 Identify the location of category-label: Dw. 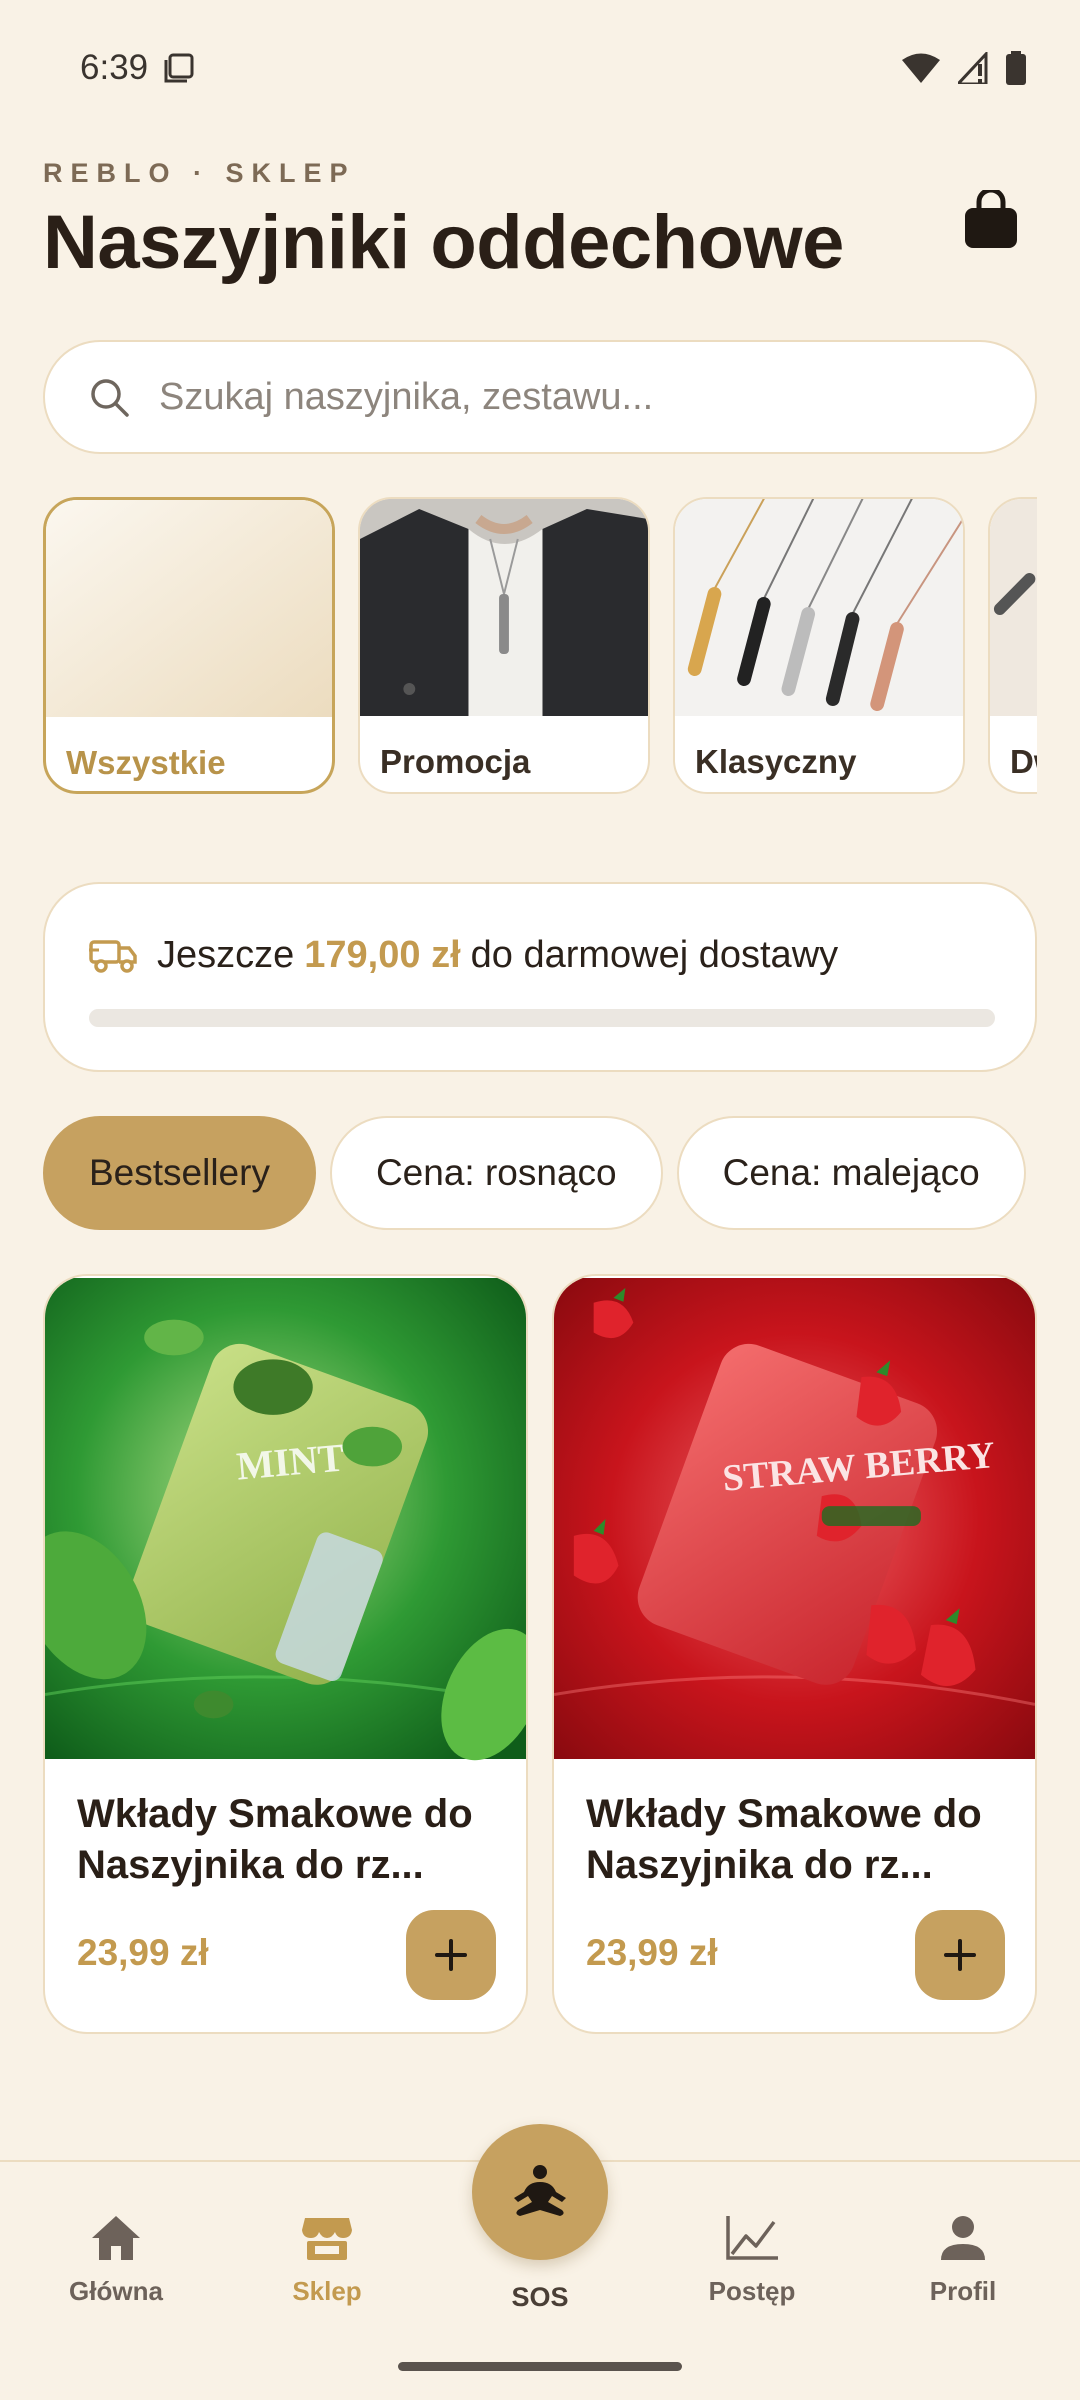
(1023, 761).